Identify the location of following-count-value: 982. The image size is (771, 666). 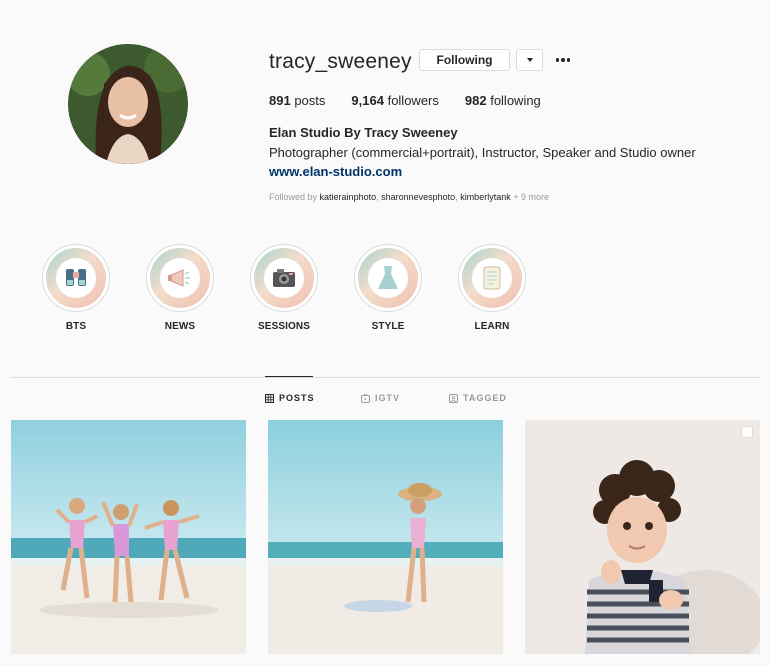
(475, 100).